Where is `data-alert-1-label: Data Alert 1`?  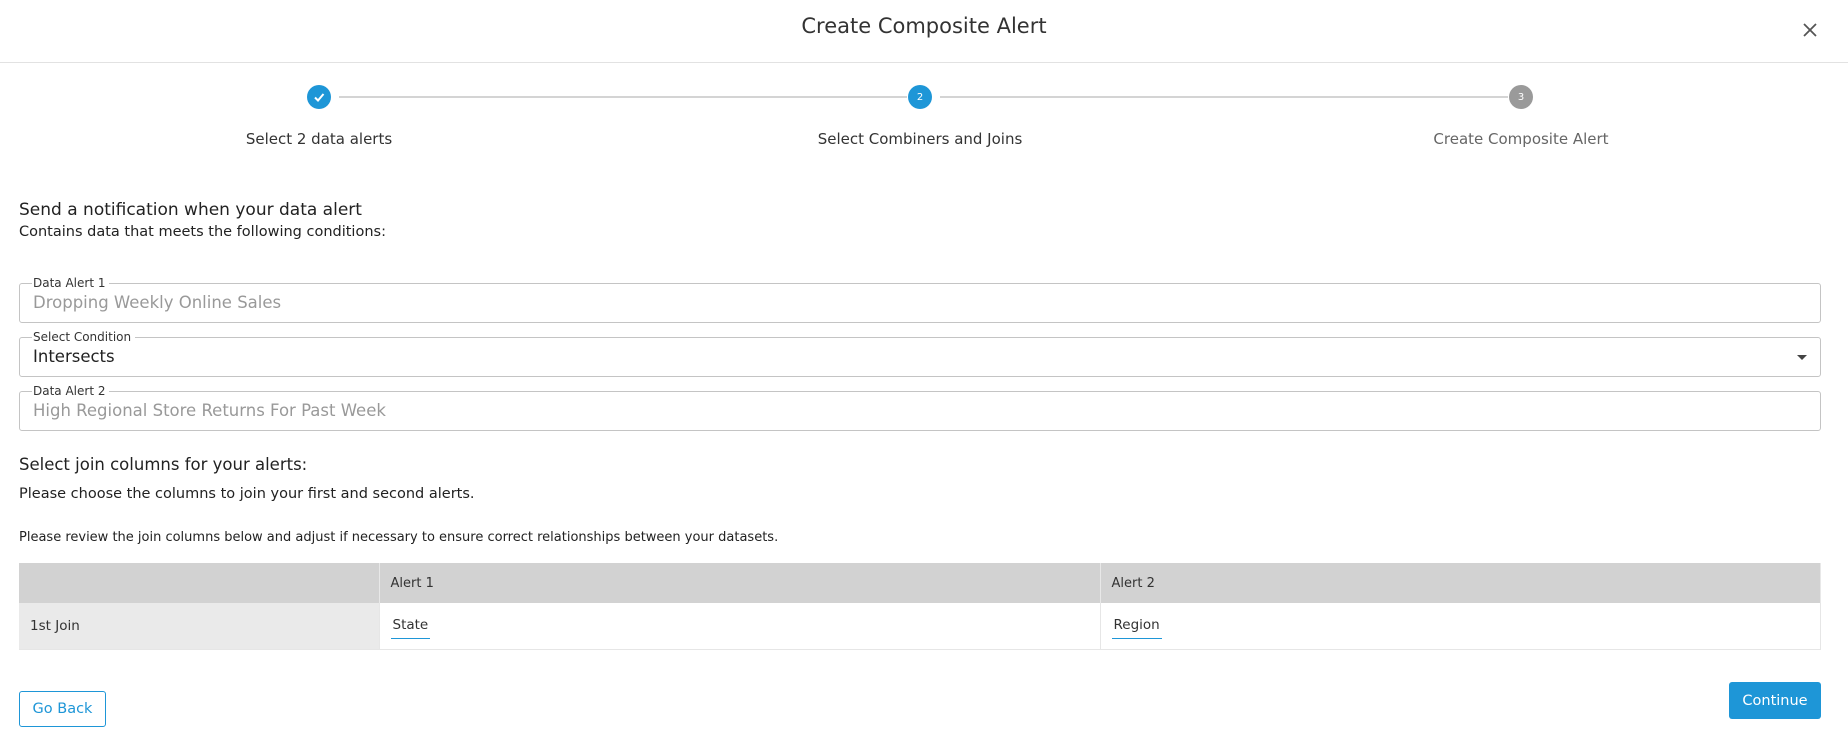
data-alert-1-label: Data Alert 1 is located at coordinates (71, 283).